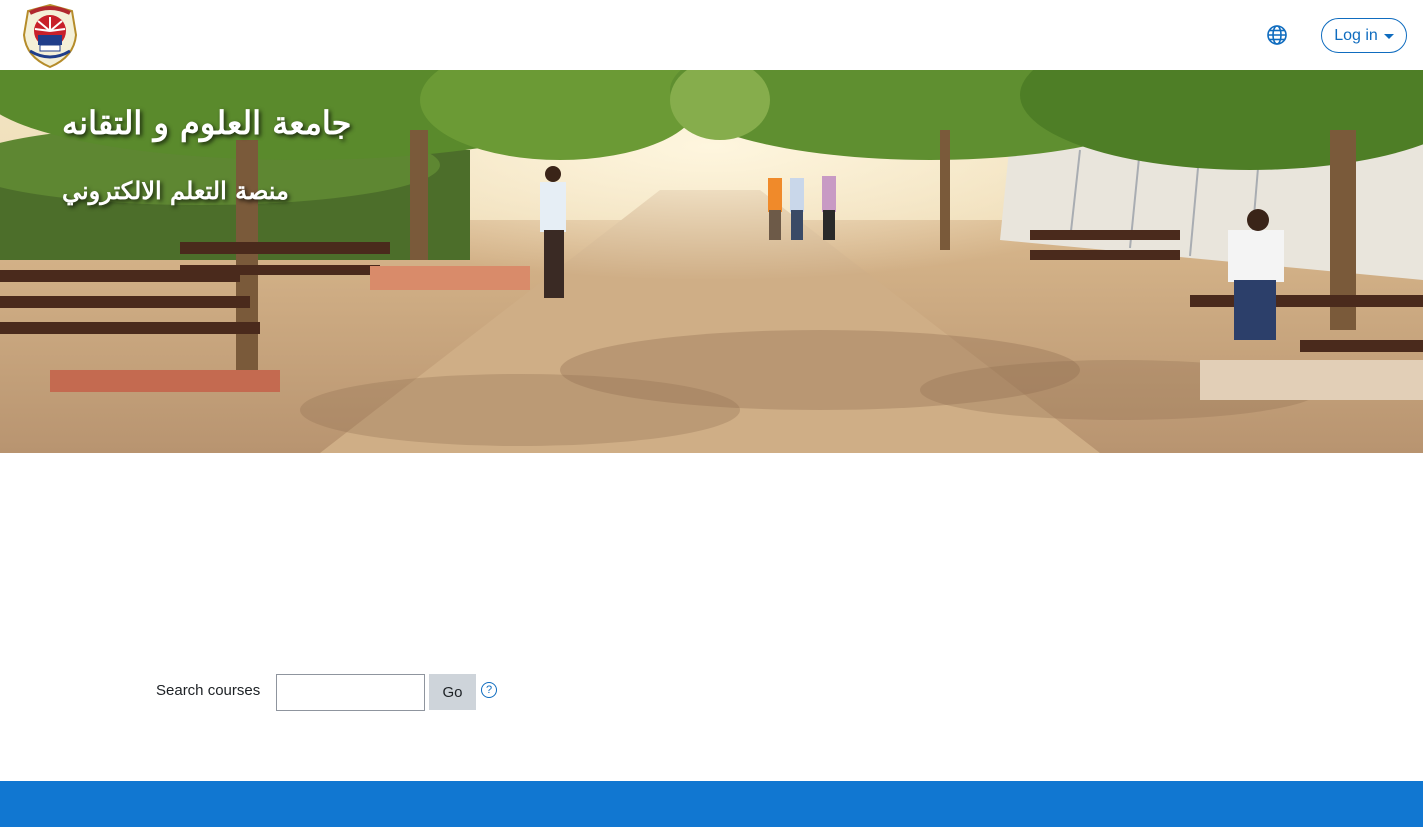  What do you see at coordinates (489, 690) in the screenshot?
I see `question-circle-icon: ?` at bounding box center [489, 690].